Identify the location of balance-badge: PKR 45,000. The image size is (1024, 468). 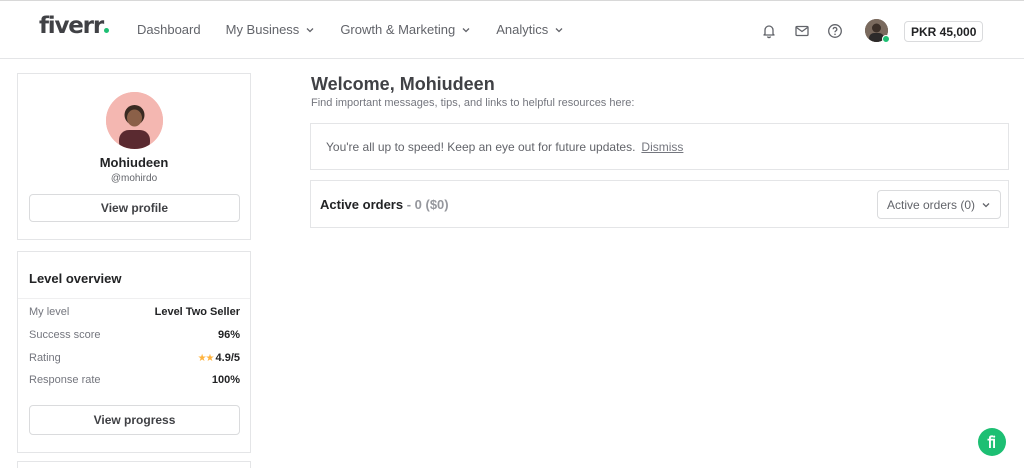
(944, 31).